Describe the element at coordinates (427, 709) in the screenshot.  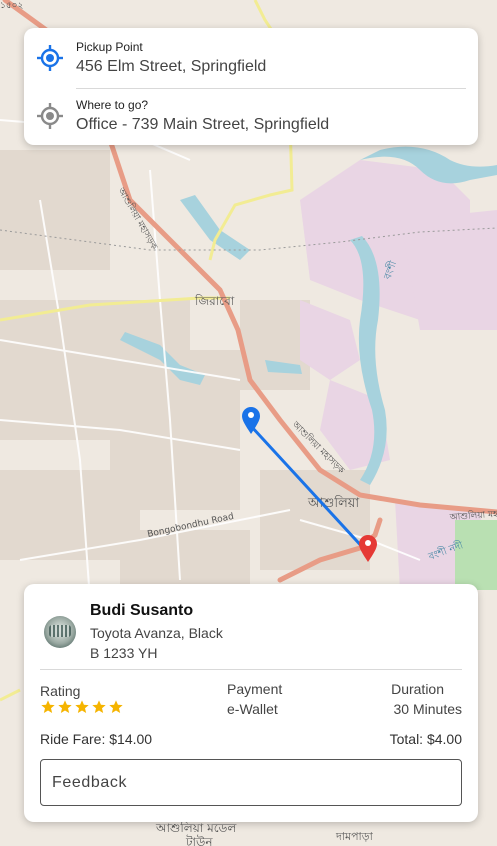
I see `duration-value: 30 Minutes` at that location.